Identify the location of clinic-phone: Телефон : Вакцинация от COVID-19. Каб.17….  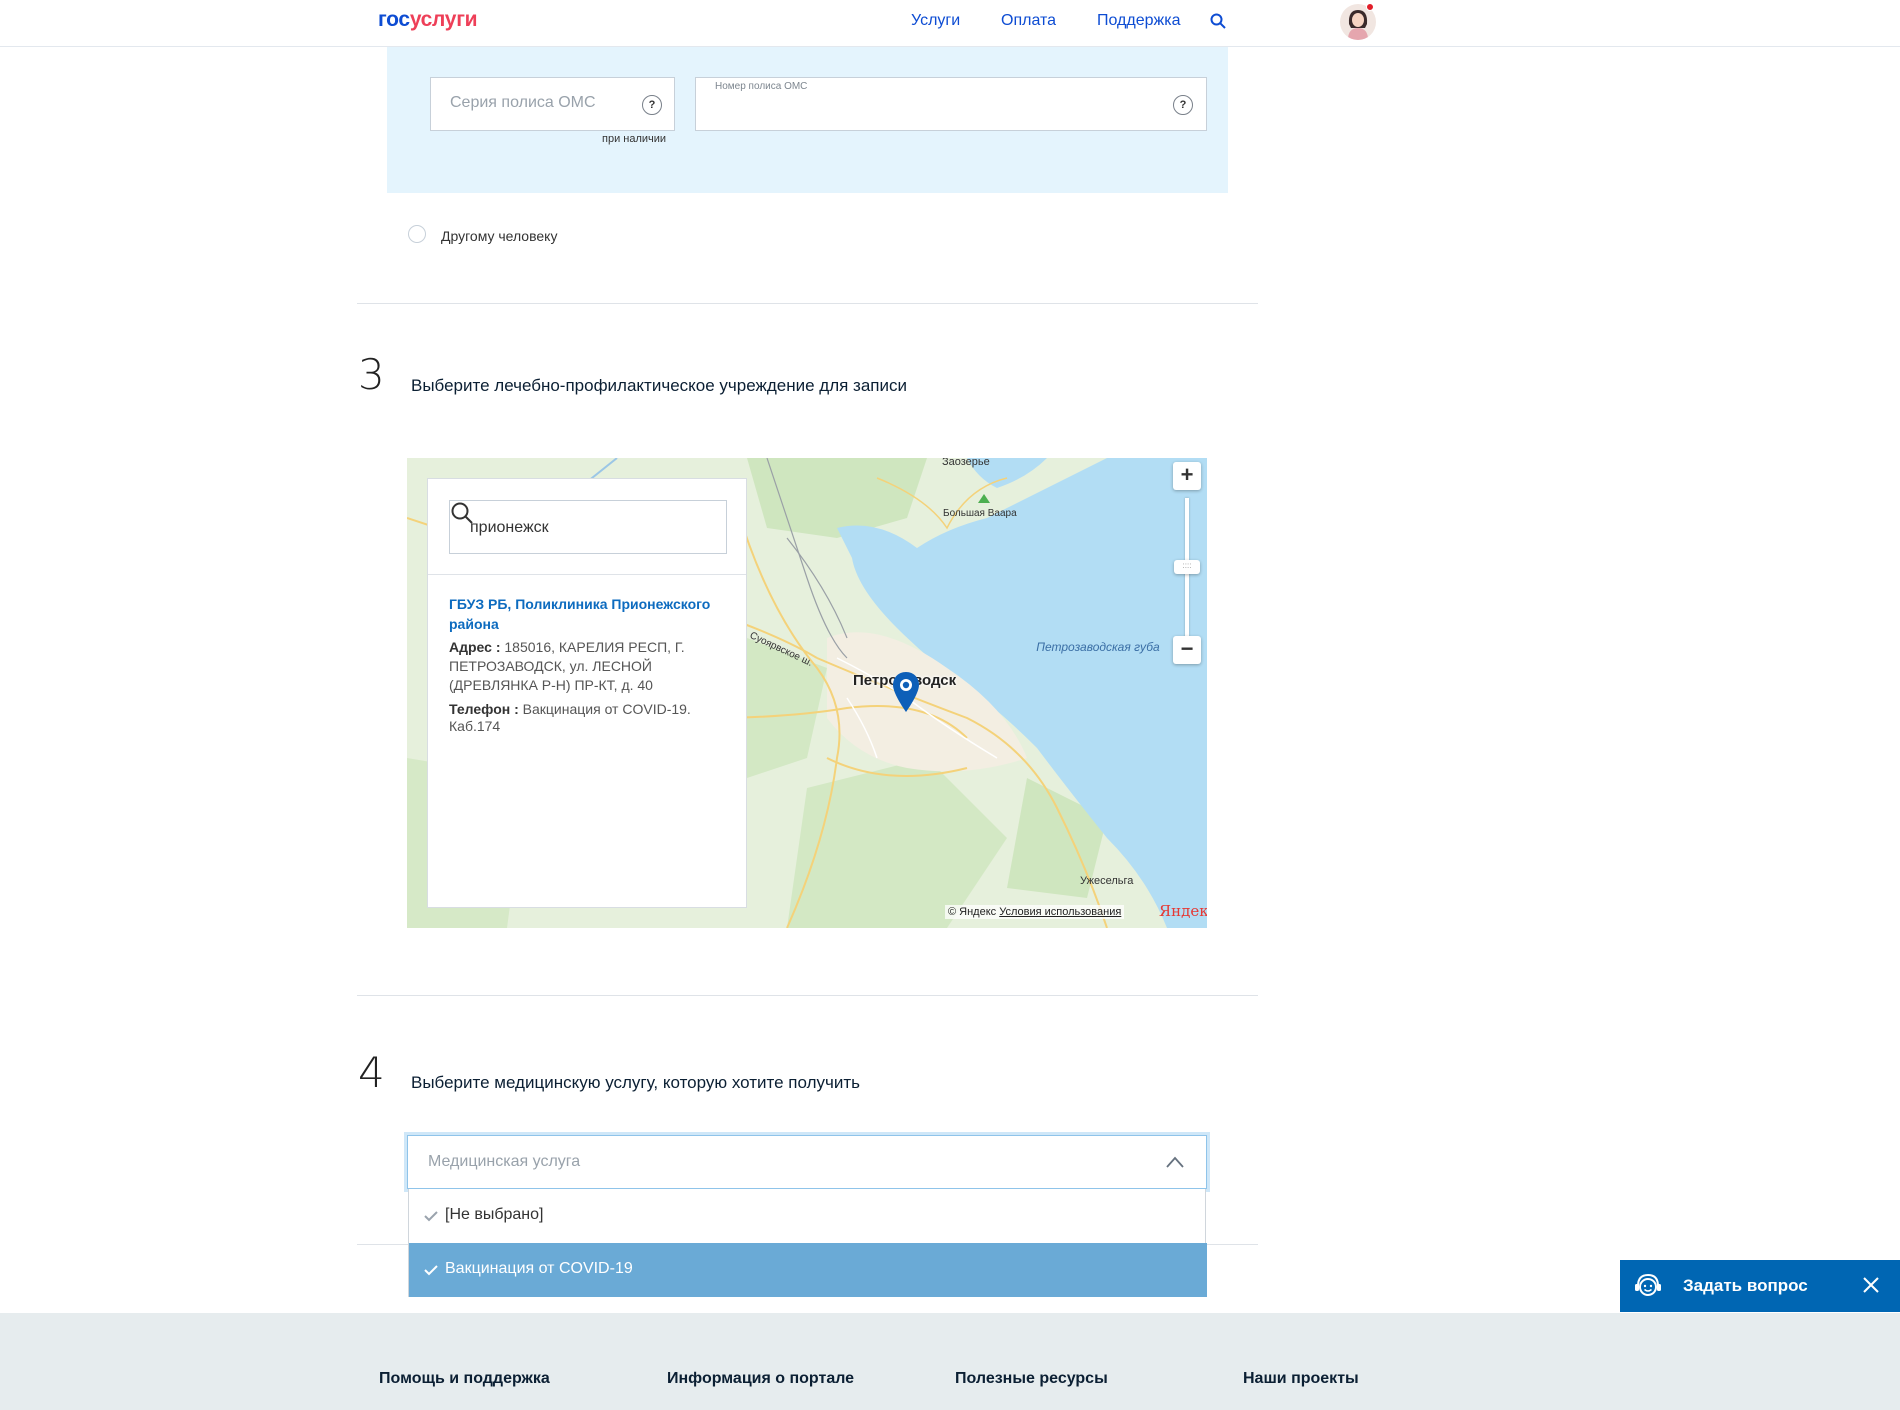
(589, 718).